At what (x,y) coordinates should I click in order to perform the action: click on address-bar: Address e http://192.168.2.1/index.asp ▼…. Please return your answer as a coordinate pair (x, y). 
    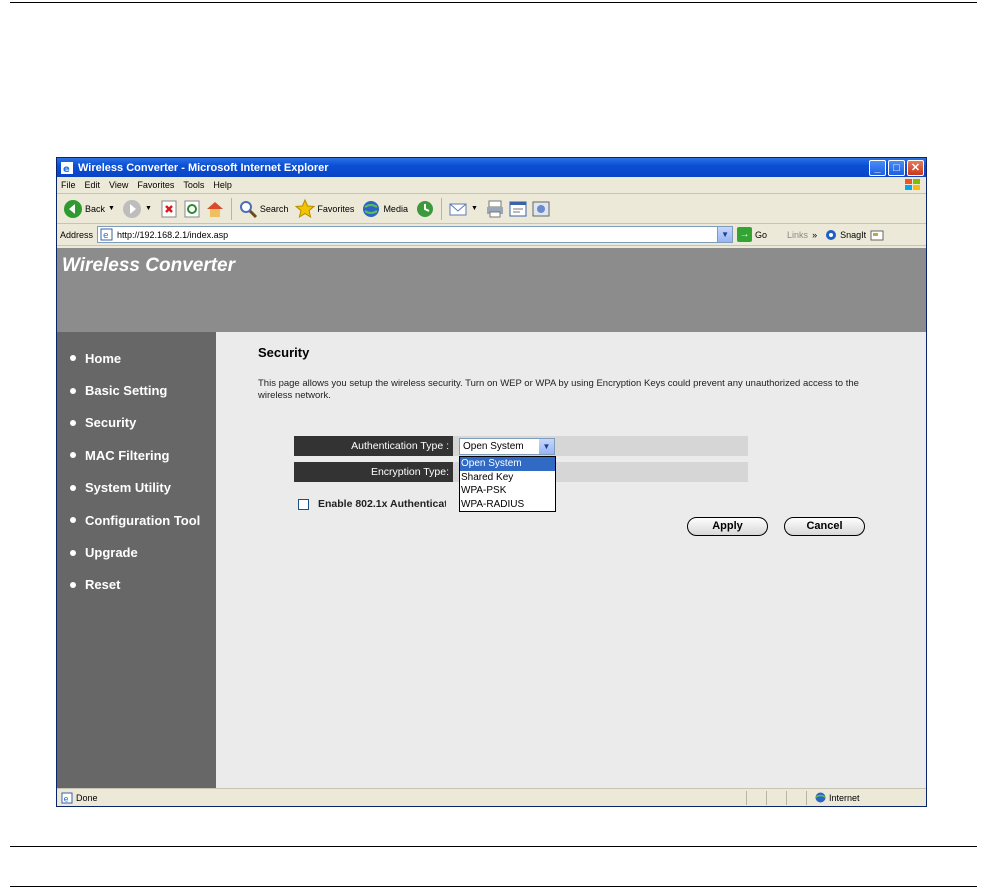
    Looking at the image, I should click on (491, 235).